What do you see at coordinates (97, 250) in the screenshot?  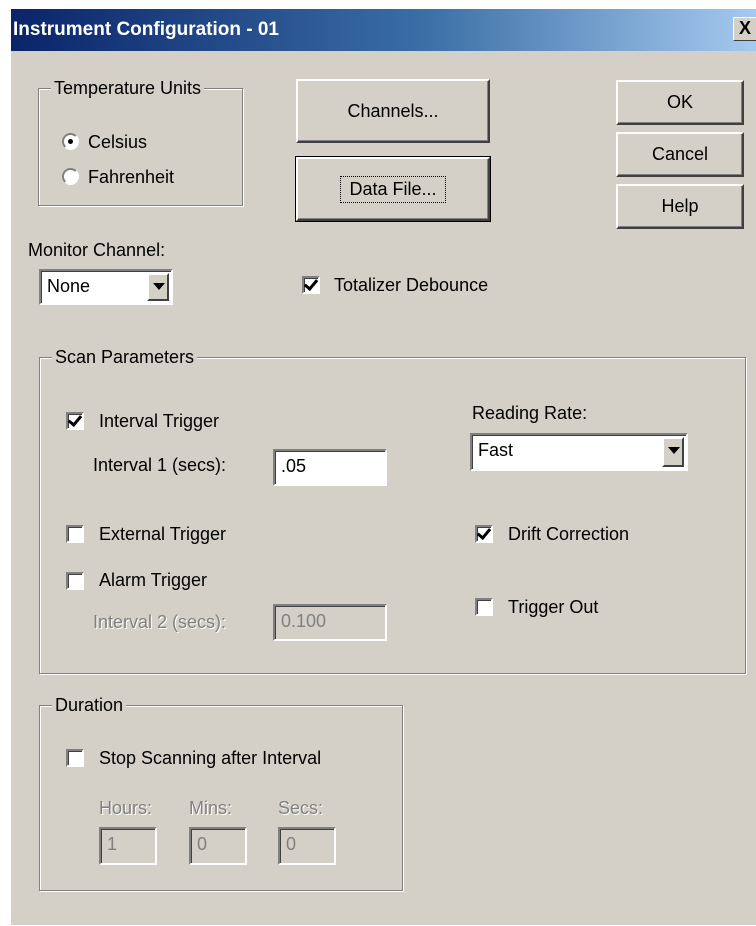 I see `monitor-channel-label: Monitor Channel:` at bounding box center [97, 250].